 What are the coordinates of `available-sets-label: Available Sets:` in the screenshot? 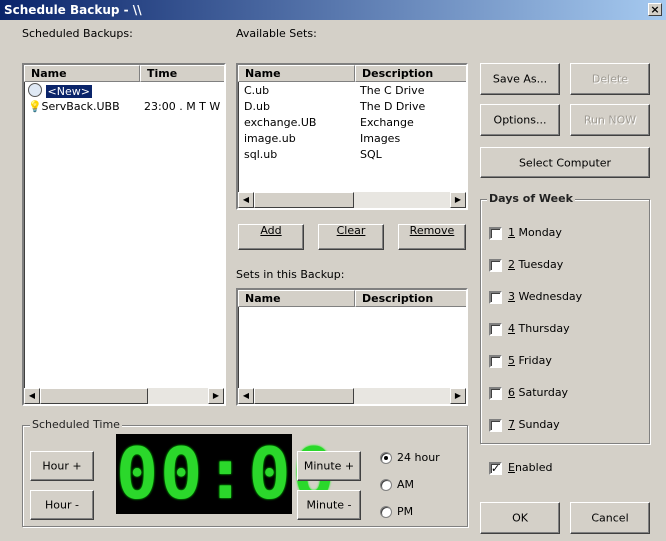 It's located at (276, 33).